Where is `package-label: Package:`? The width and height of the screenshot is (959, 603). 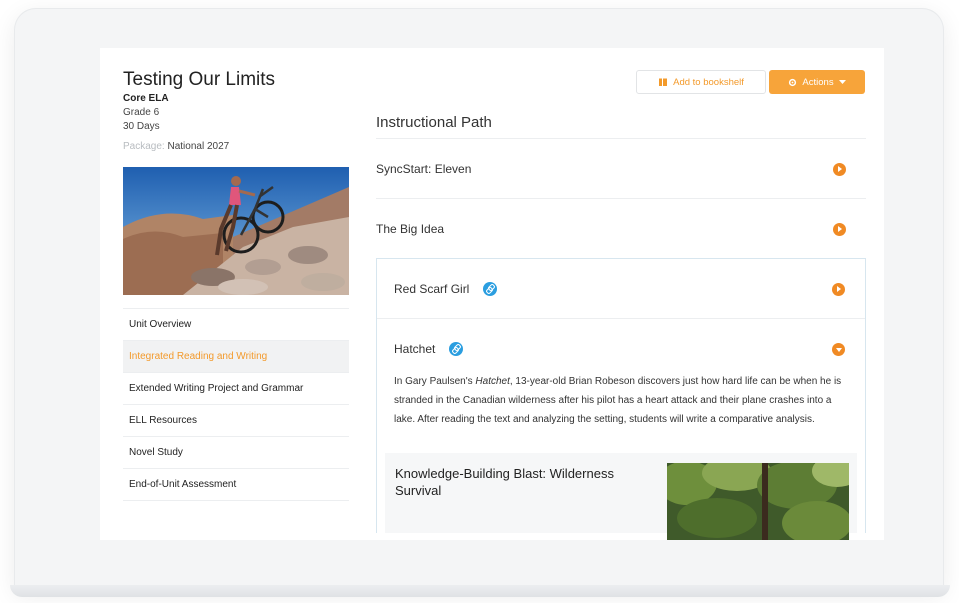 package-label: Package: is located at coordinates (144, 146).